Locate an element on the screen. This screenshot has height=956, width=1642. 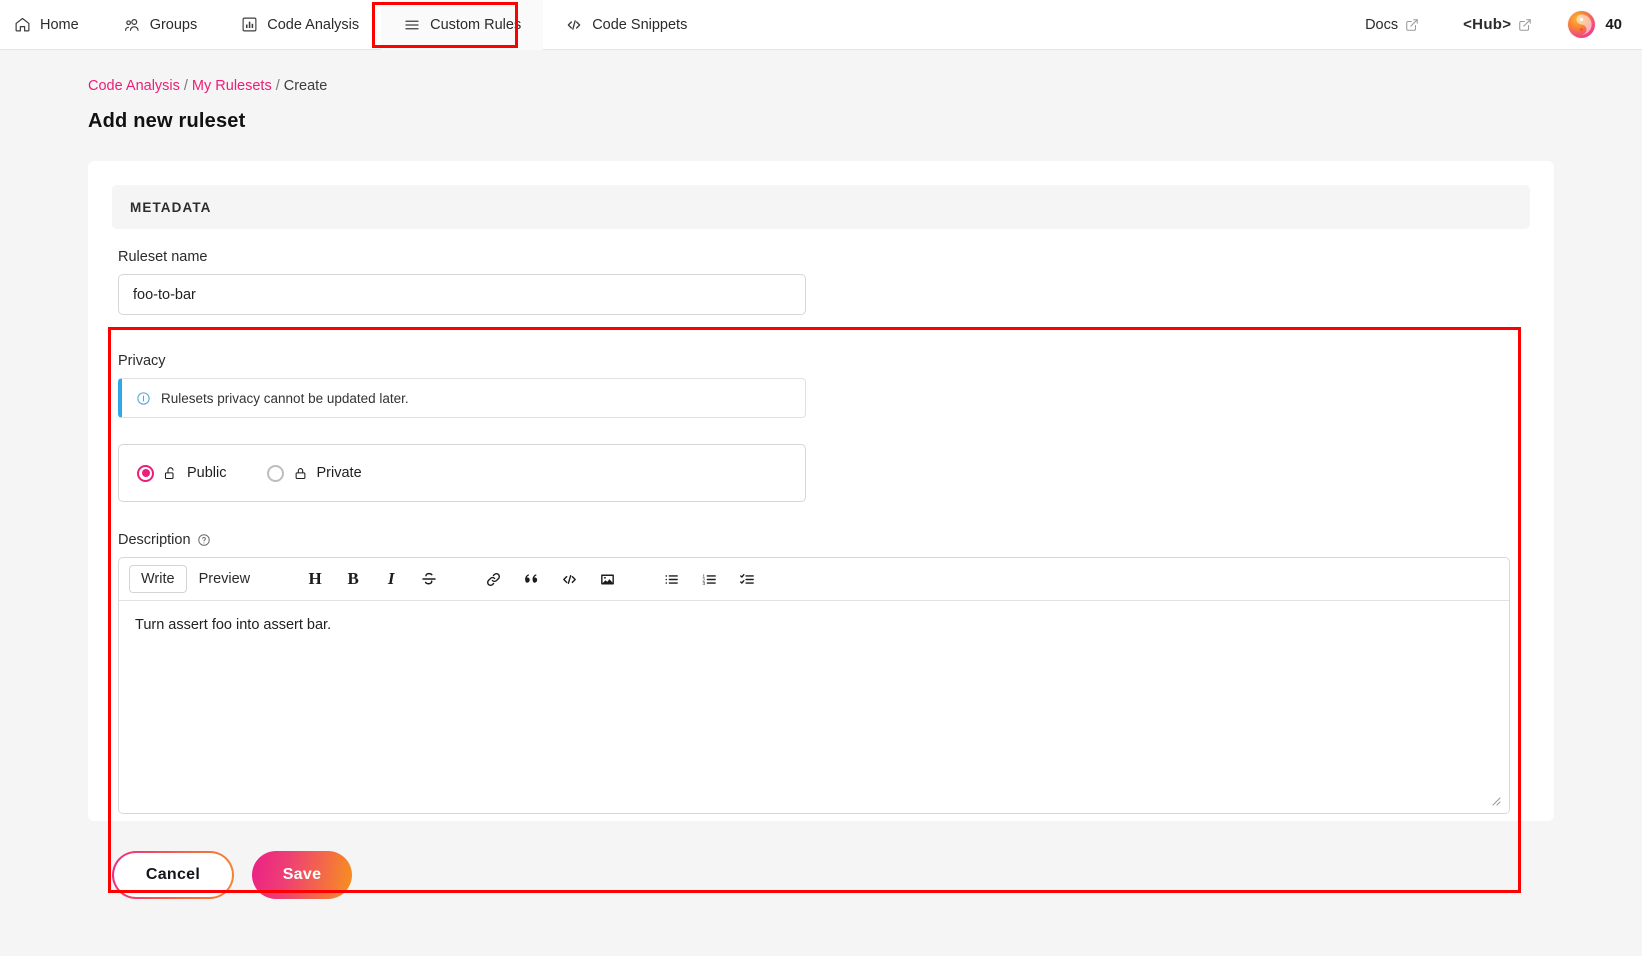
breadcrumb: Code Analysis / My Rulesets / Create is located at coordinates (865, 86).